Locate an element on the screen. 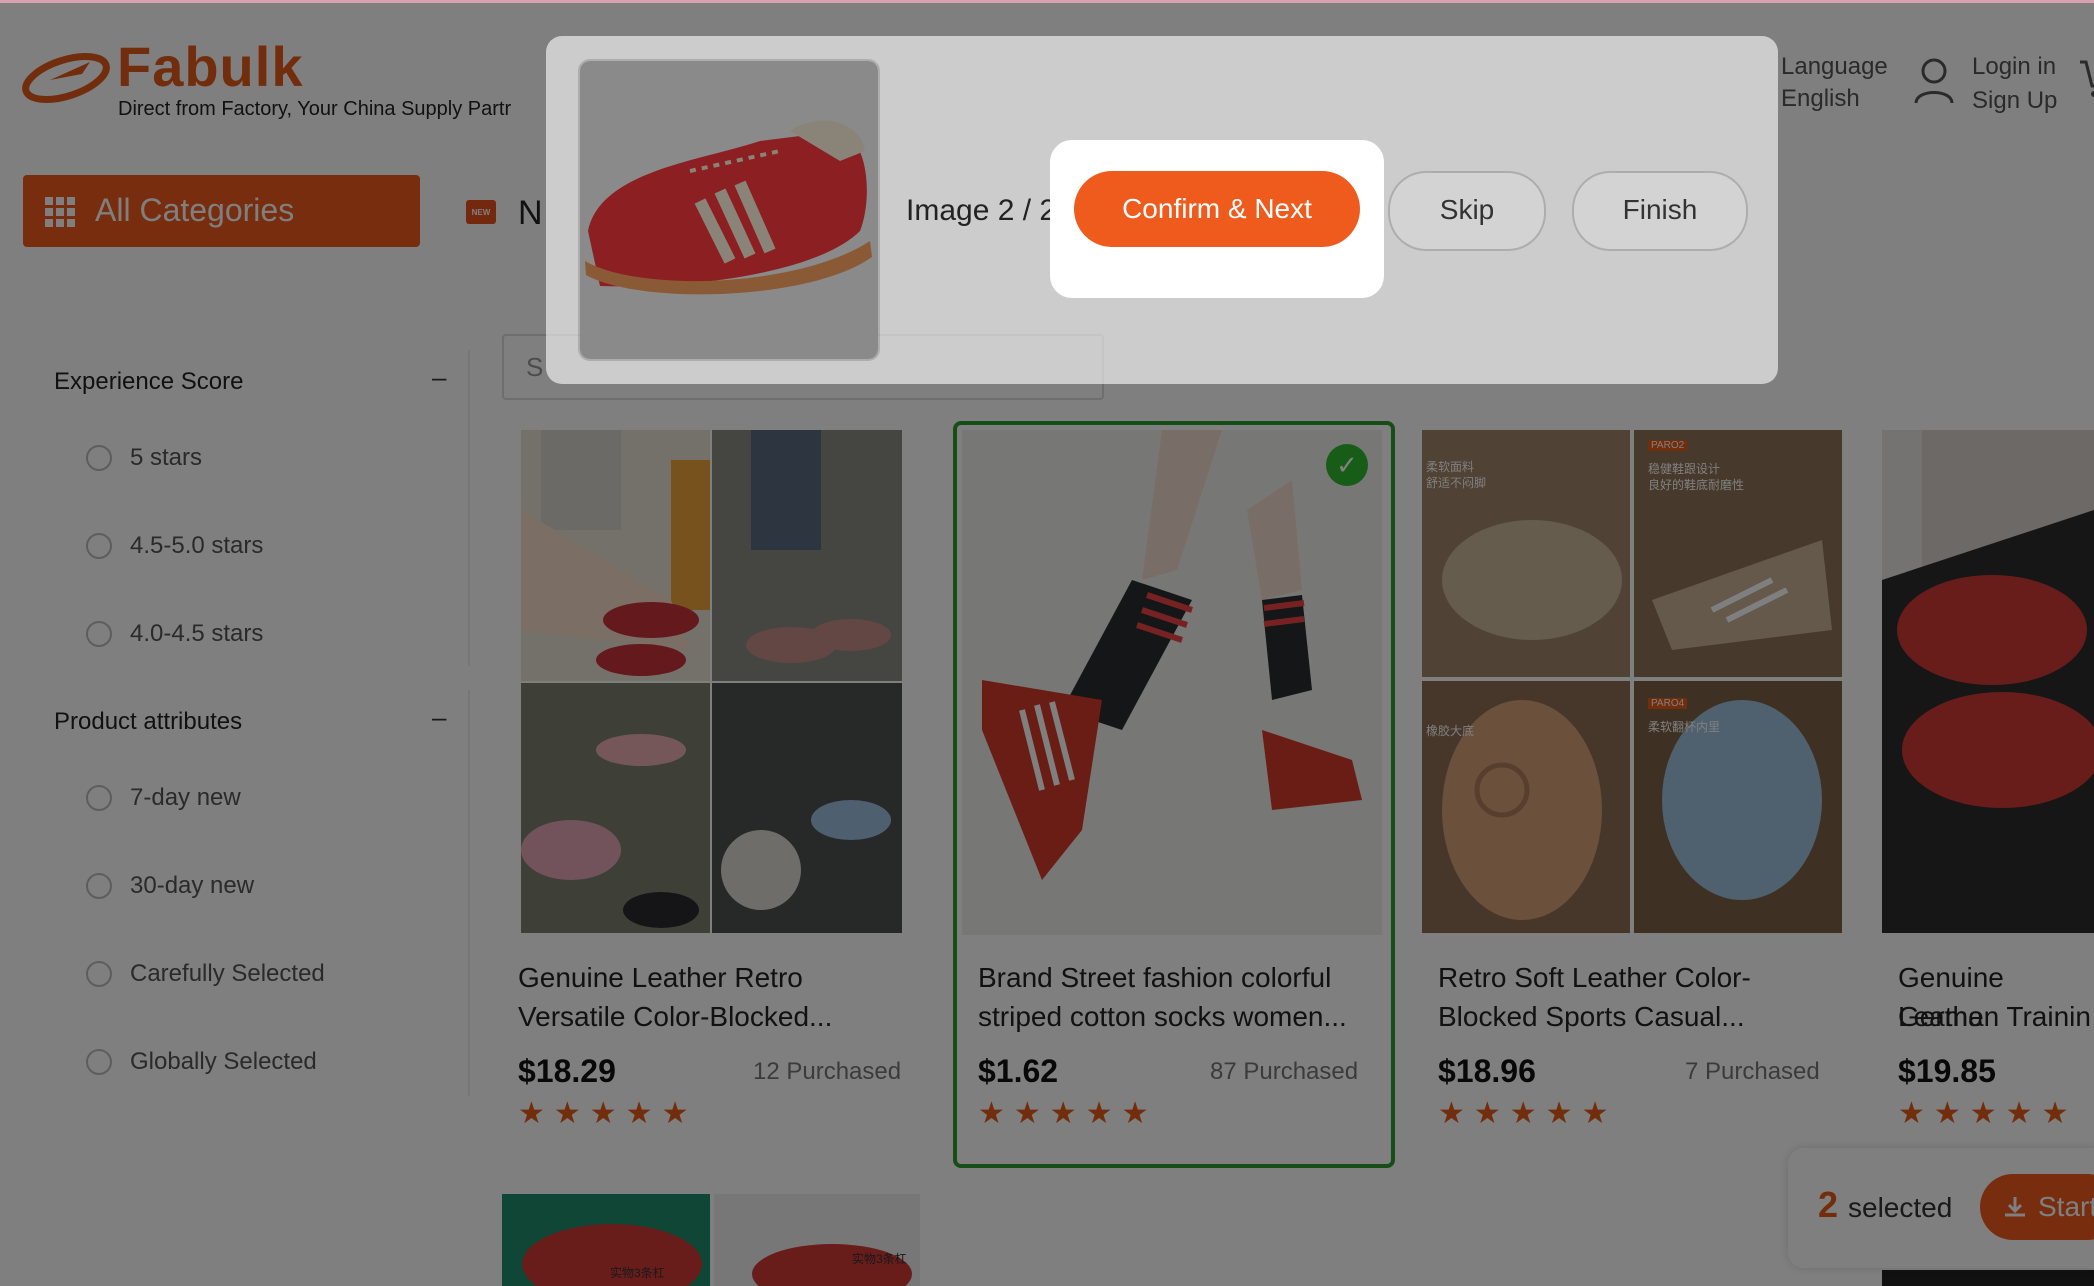 The height and width of the screenshot is (1286, 2094). finish-button: Finish is located at coordinates (1660, 211).